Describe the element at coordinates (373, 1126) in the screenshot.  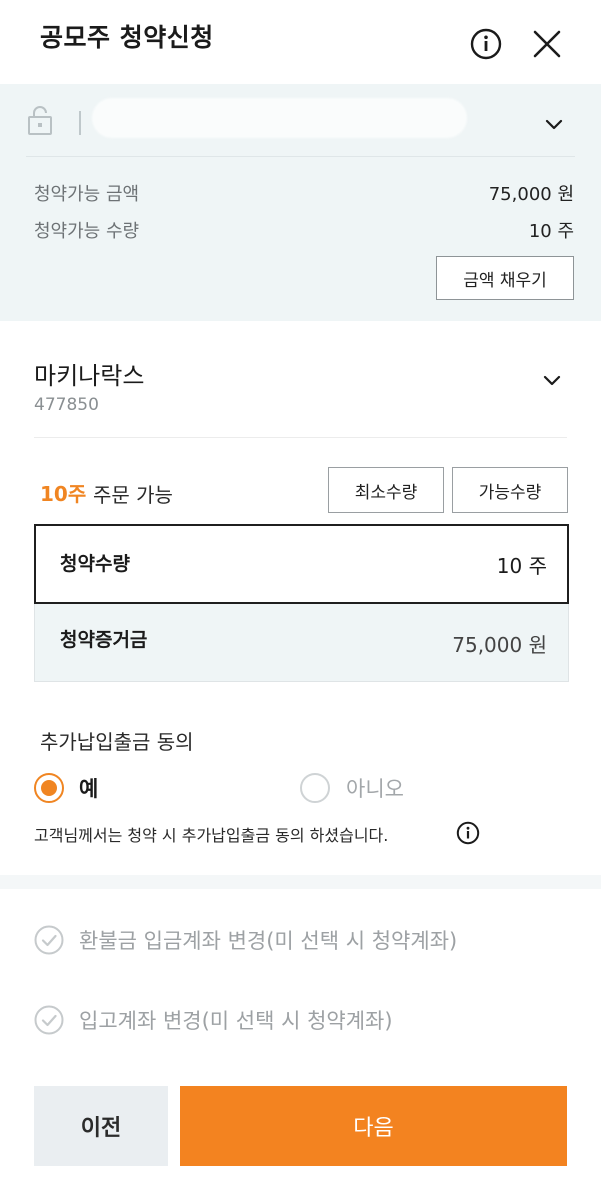
I see `next-button: 다음` at that location.